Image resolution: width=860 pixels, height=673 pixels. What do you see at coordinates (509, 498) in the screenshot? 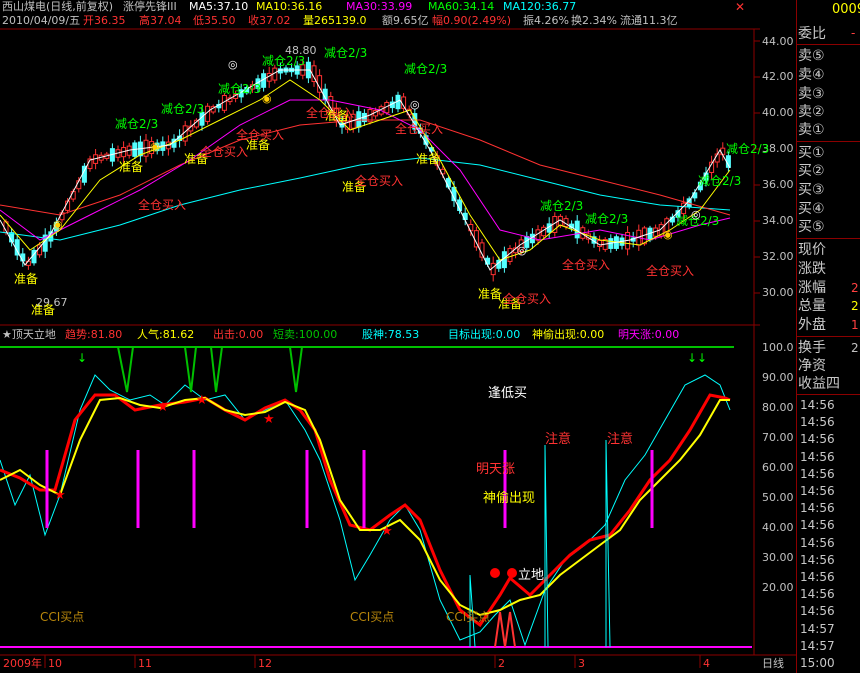
I see `god-steal-label: 神偷出现` at bounding box center [509, 498].